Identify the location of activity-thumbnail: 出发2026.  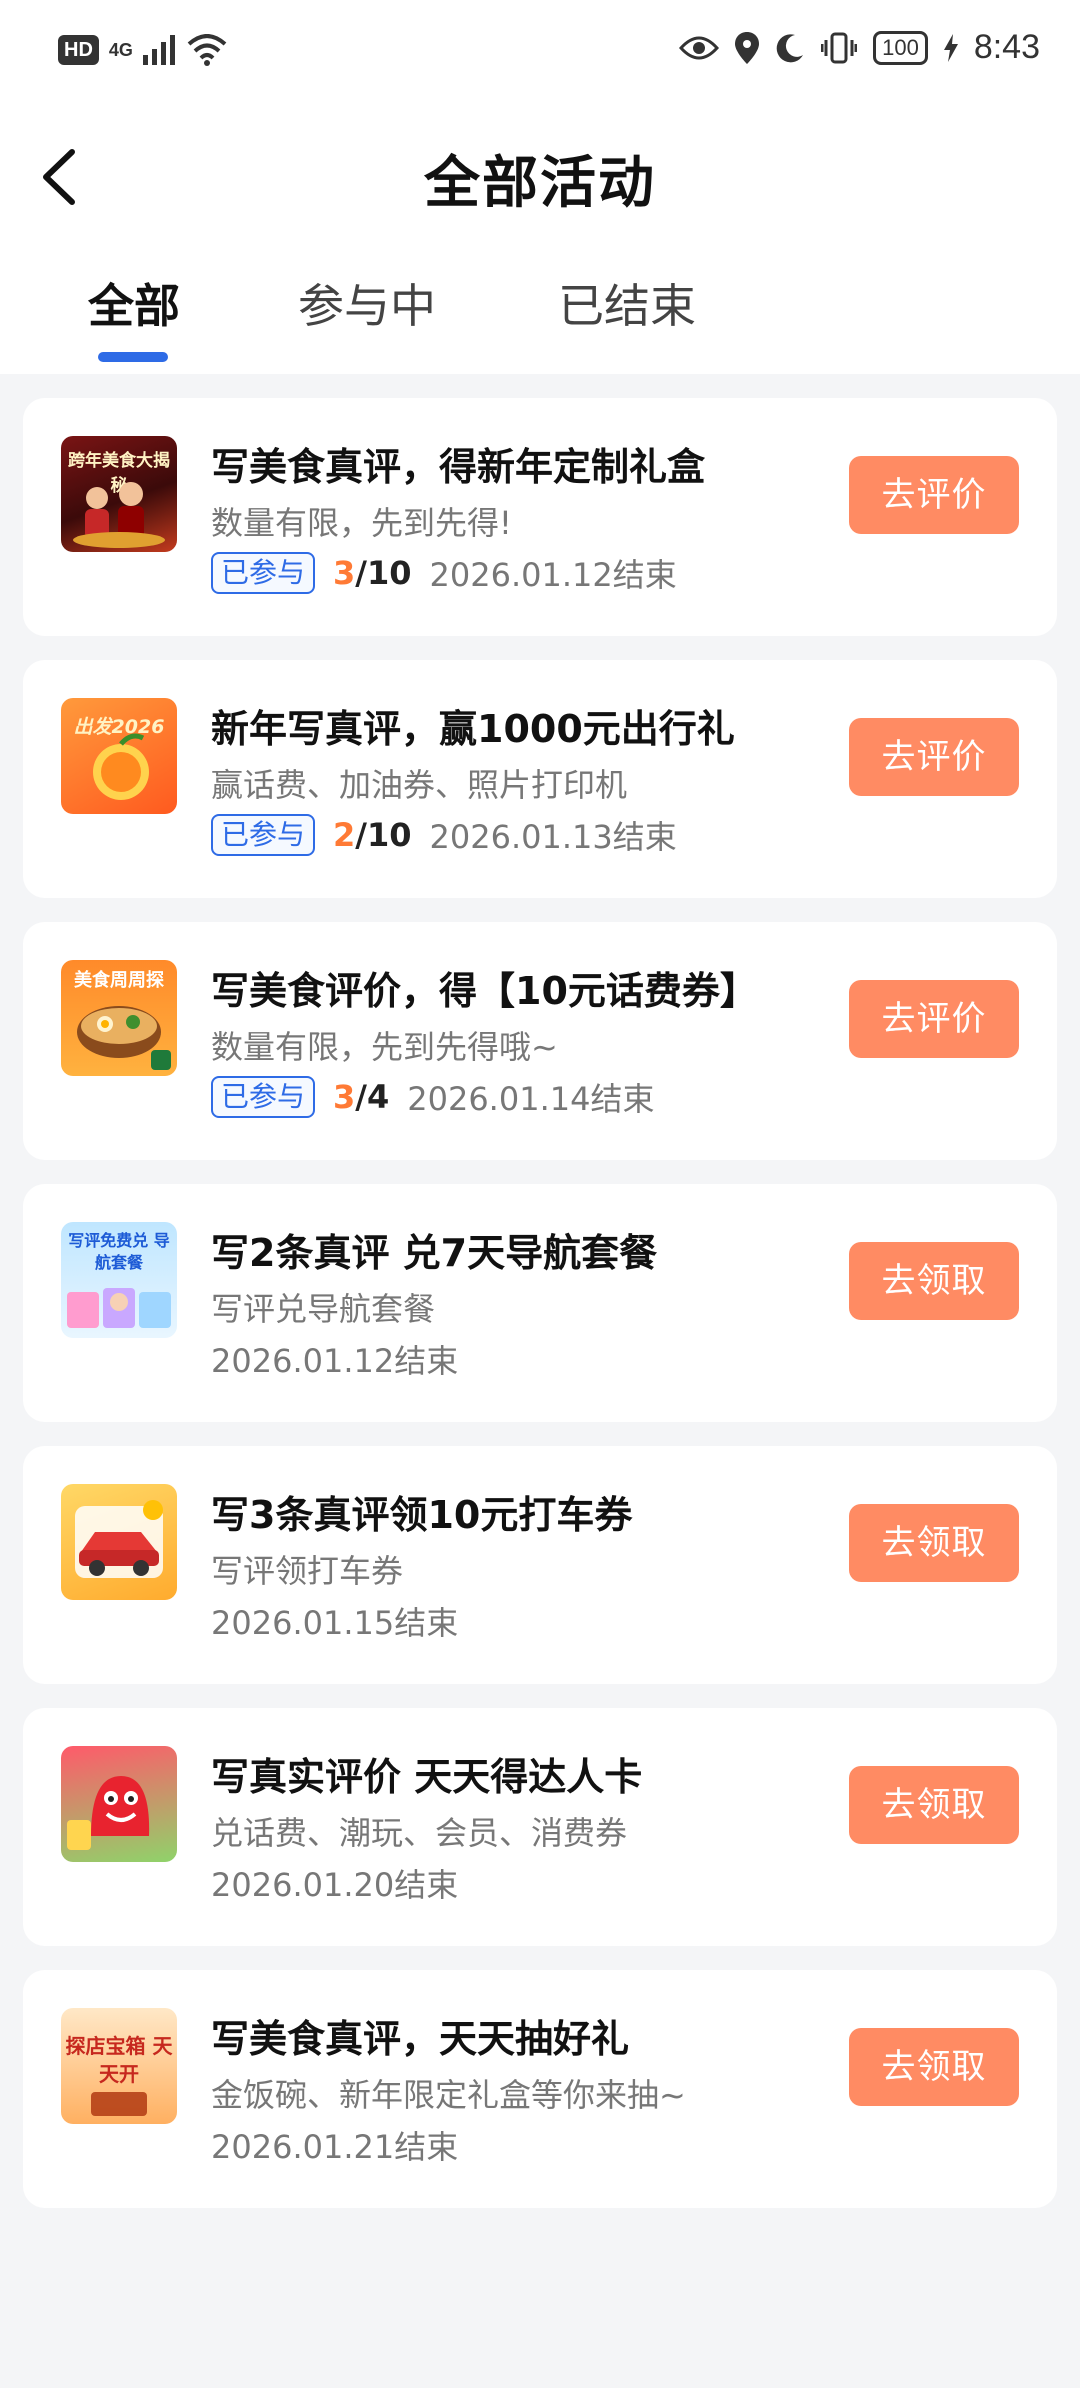
(119, 756).